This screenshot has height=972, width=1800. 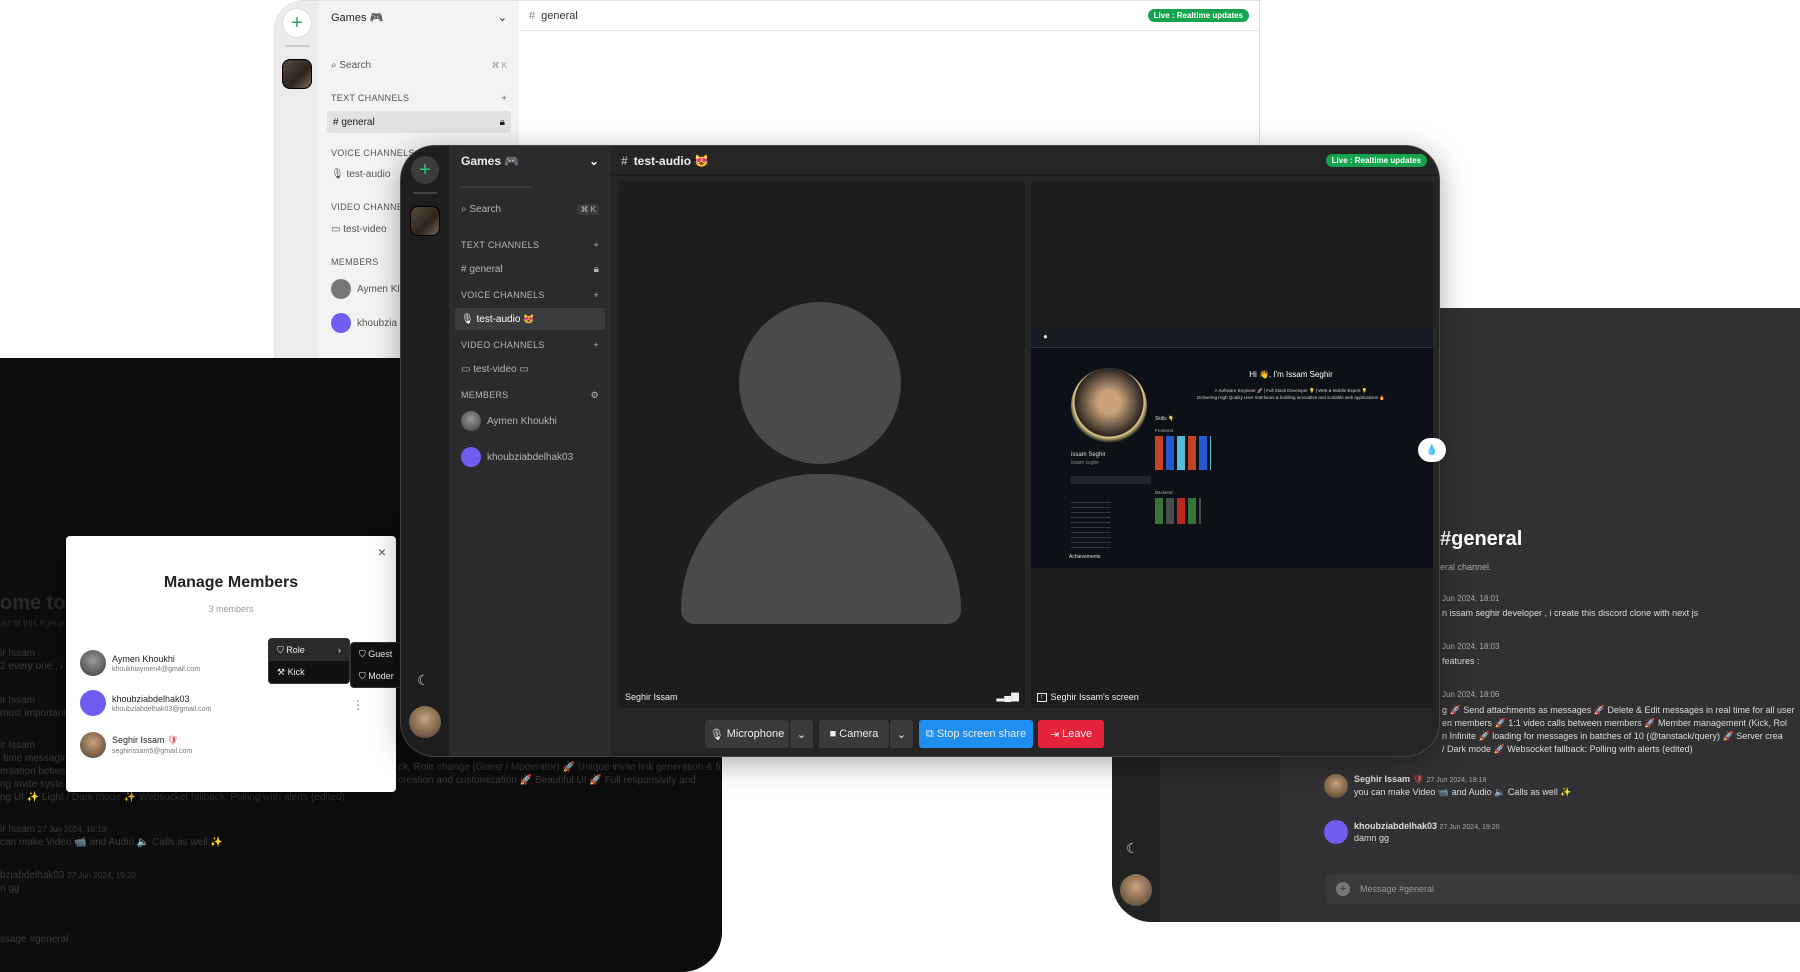 What do you see at coordinates (651, 697) in the screenshot?
I see `participant-label: Seghir Issam` at bounding box center [651, 697].